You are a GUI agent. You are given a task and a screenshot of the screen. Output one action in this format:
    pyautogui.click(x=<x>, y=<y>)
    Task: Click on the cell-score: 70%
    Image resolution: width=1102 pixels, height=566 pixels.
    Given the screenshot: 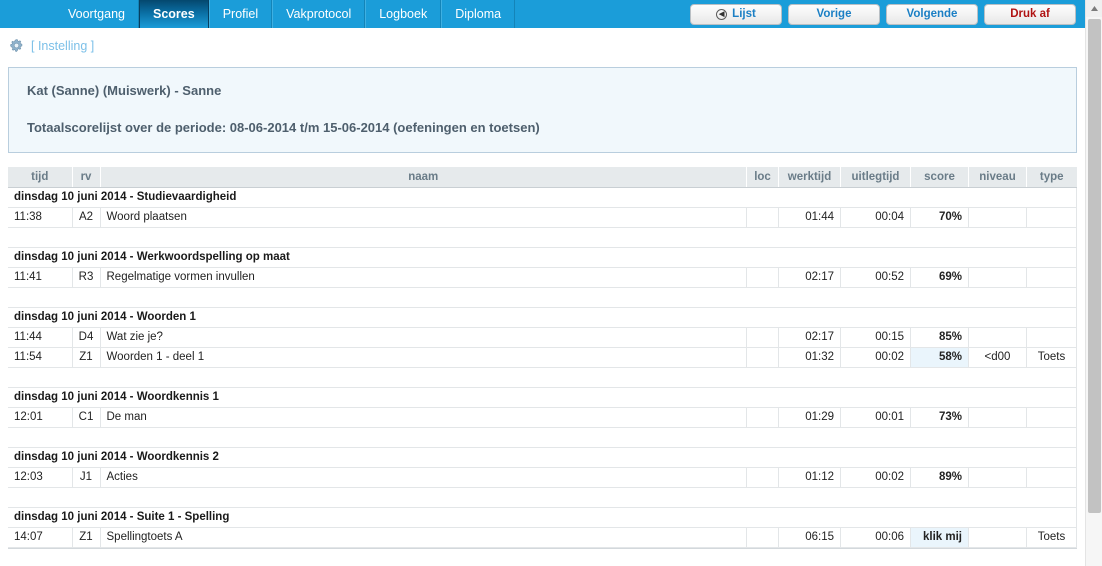 What is the action you would take?
    pyautogui.click(x=939, y=217)
    